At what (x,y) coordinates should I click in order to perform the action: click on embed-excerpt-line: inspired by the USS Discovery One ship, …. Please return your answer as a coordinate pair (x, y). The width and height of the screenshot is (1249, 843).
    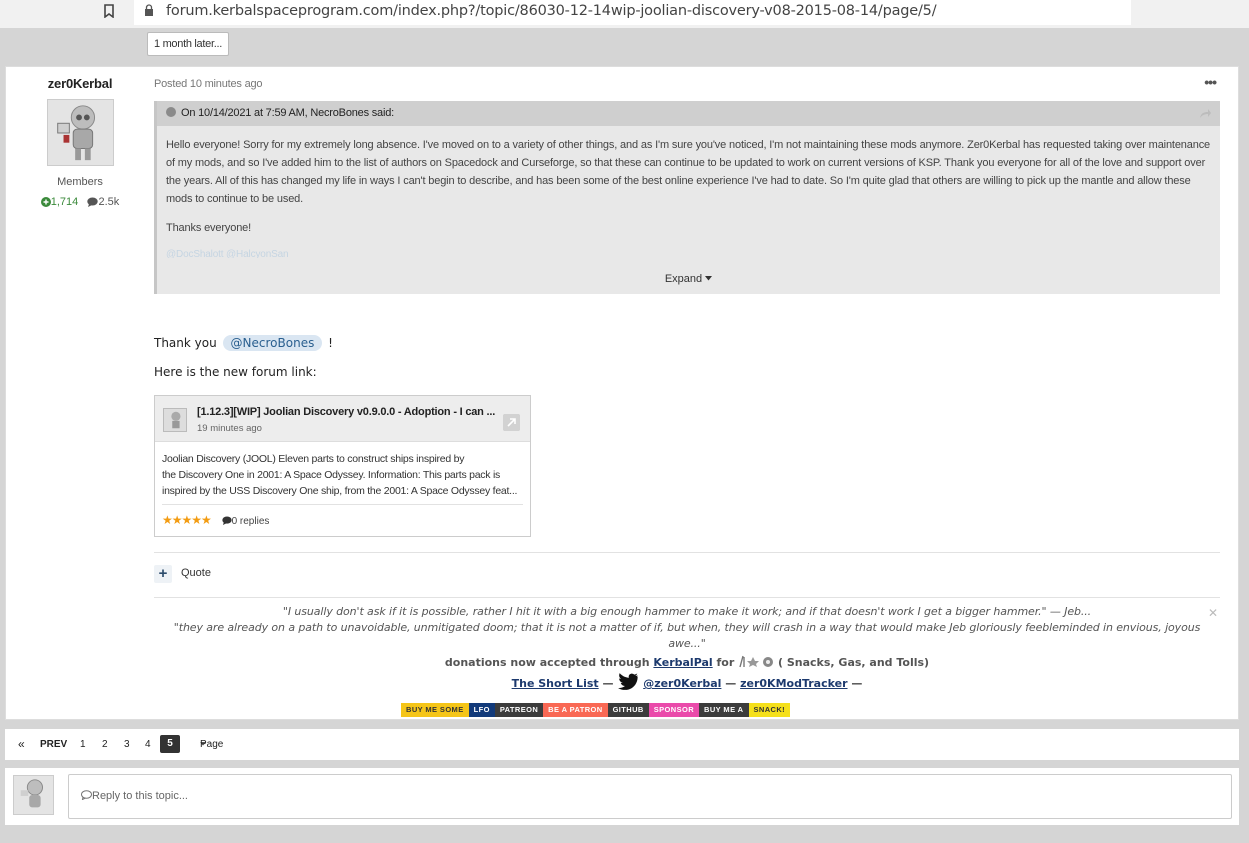
    Looking at the image, I should click on (340, 491).